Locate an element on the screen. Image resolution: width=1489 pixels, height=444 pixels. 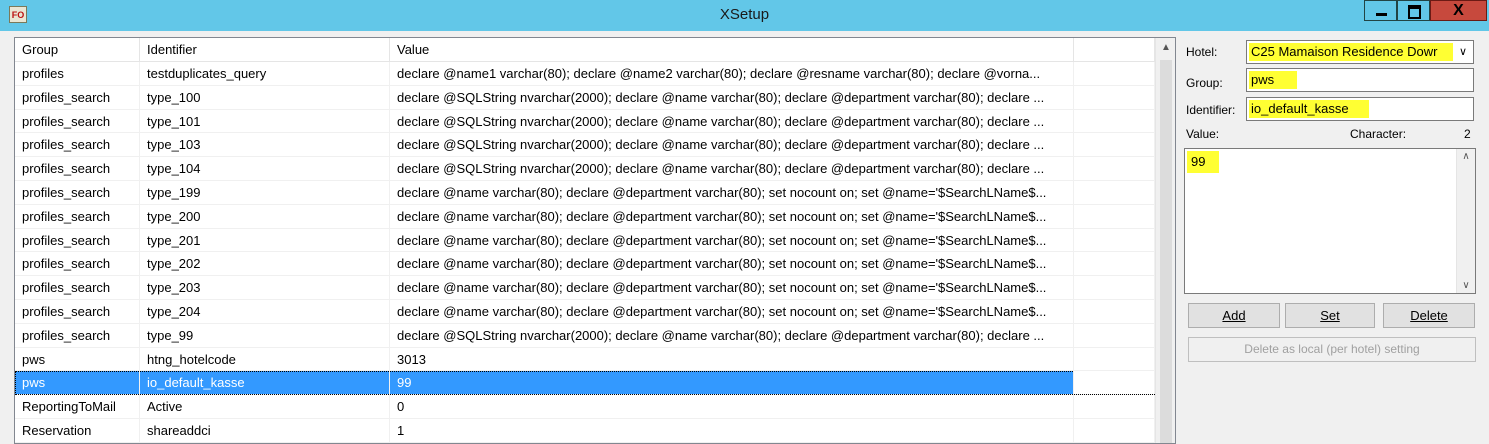
grid-scrollbar: ▲ is located at coordinates (1165, 240).